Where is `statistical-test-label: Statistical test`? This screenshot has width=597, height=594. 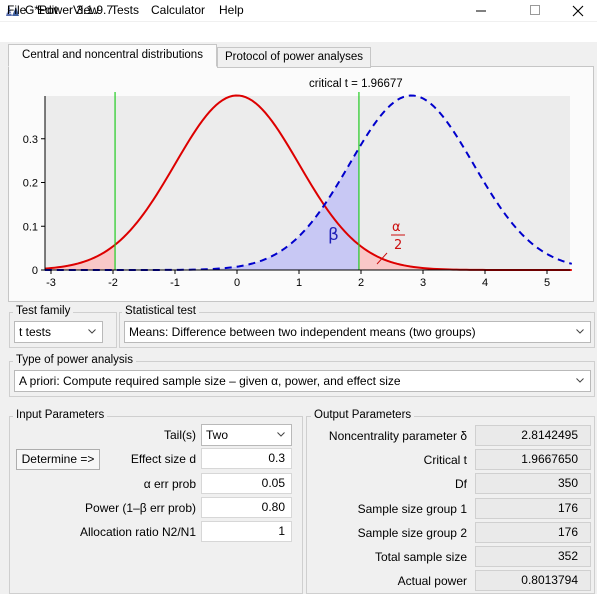
statistical-test-label: Statistical test is located at coordinates (160, 311).